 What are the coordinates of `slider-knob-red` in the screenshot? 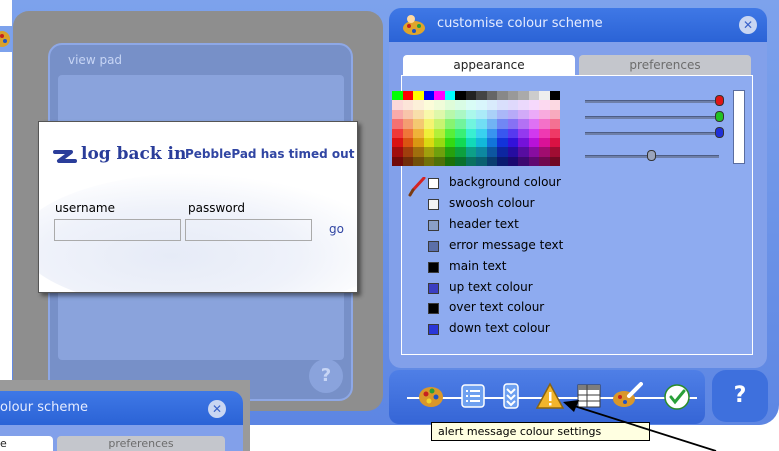 It's located at (719, 100).